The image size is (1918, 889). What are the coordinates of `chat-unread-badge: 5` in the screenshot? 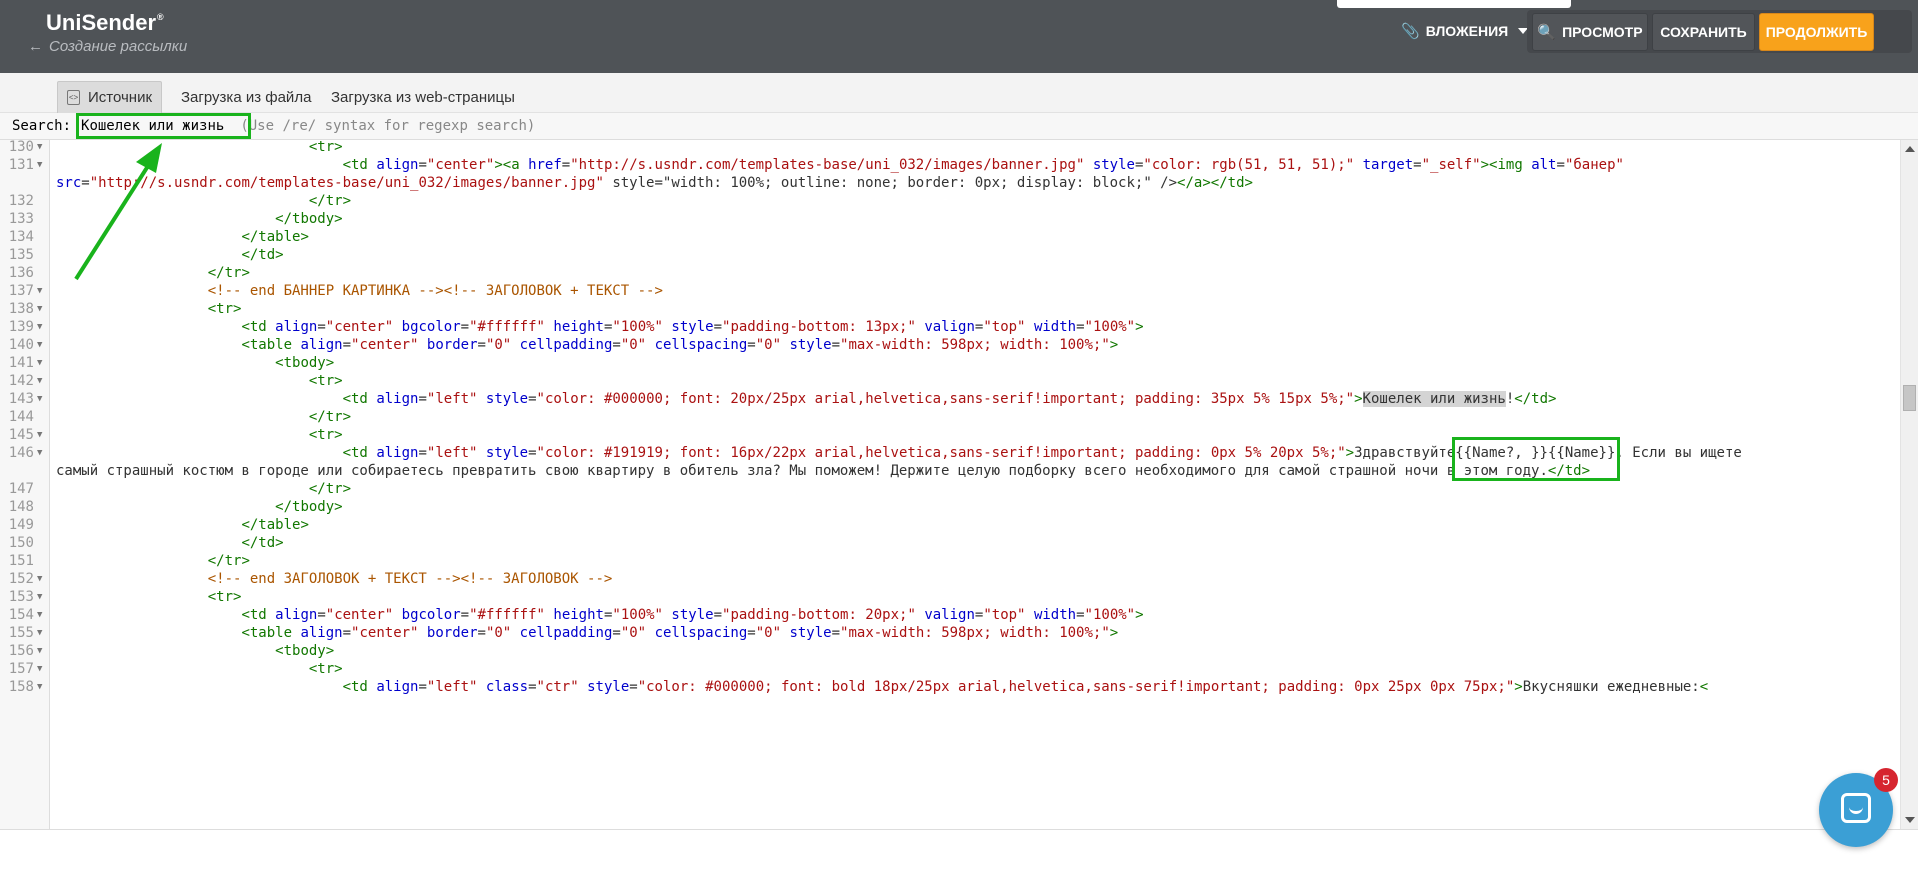 It's located at (1886, 780).